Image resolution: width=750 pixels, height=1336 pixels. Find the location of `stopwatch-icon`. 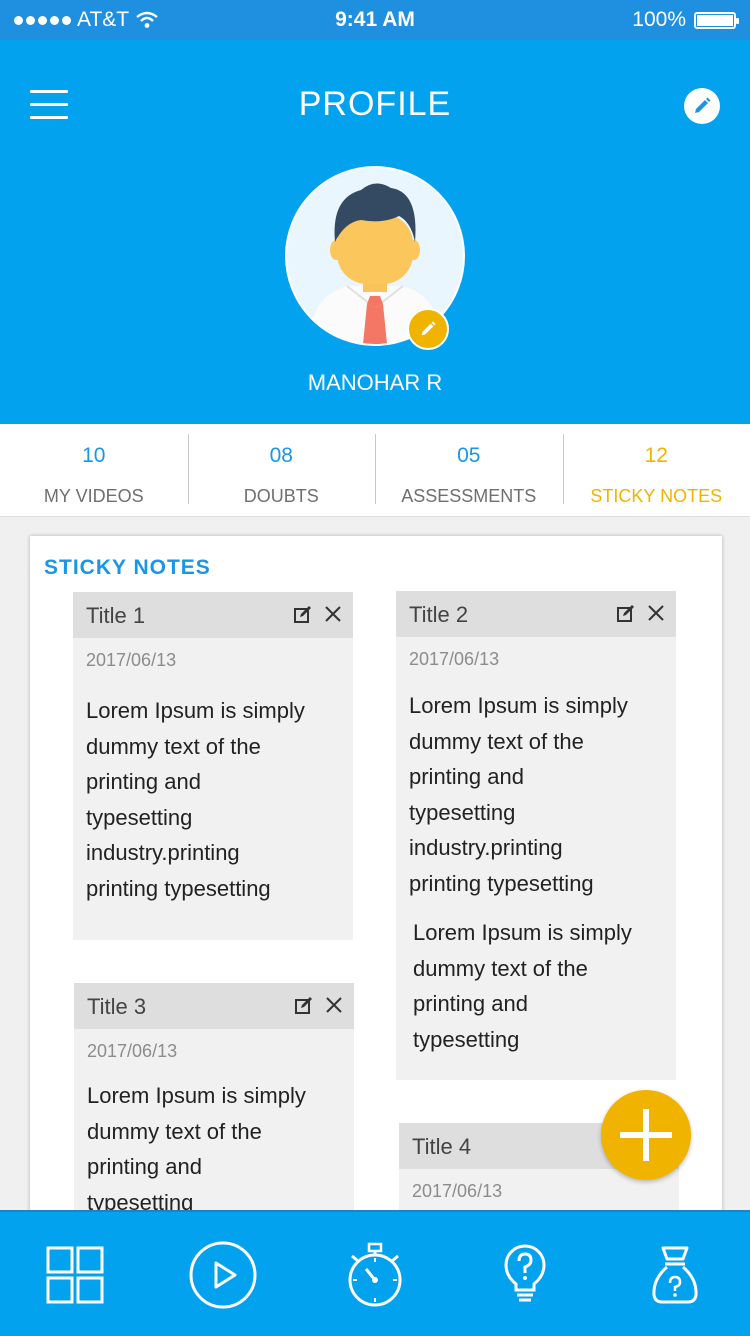

stopwatch-icon is located at coordinates (375, 1275).